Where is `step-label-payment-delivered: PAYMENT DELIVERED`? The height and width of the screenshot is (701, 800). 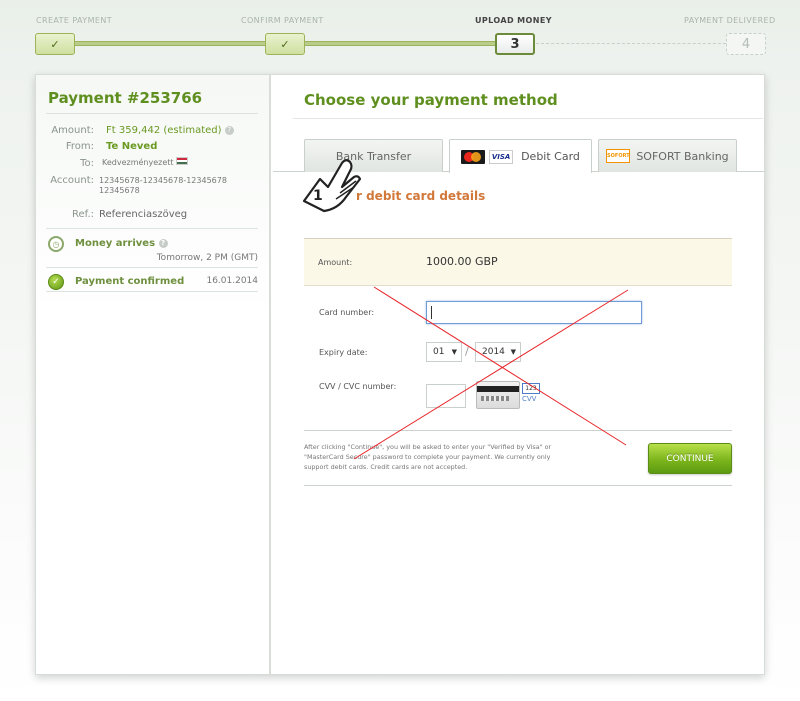 step-label-payment-delivered: PAYMENT DELIVERED is located at coordinates (730, 20).